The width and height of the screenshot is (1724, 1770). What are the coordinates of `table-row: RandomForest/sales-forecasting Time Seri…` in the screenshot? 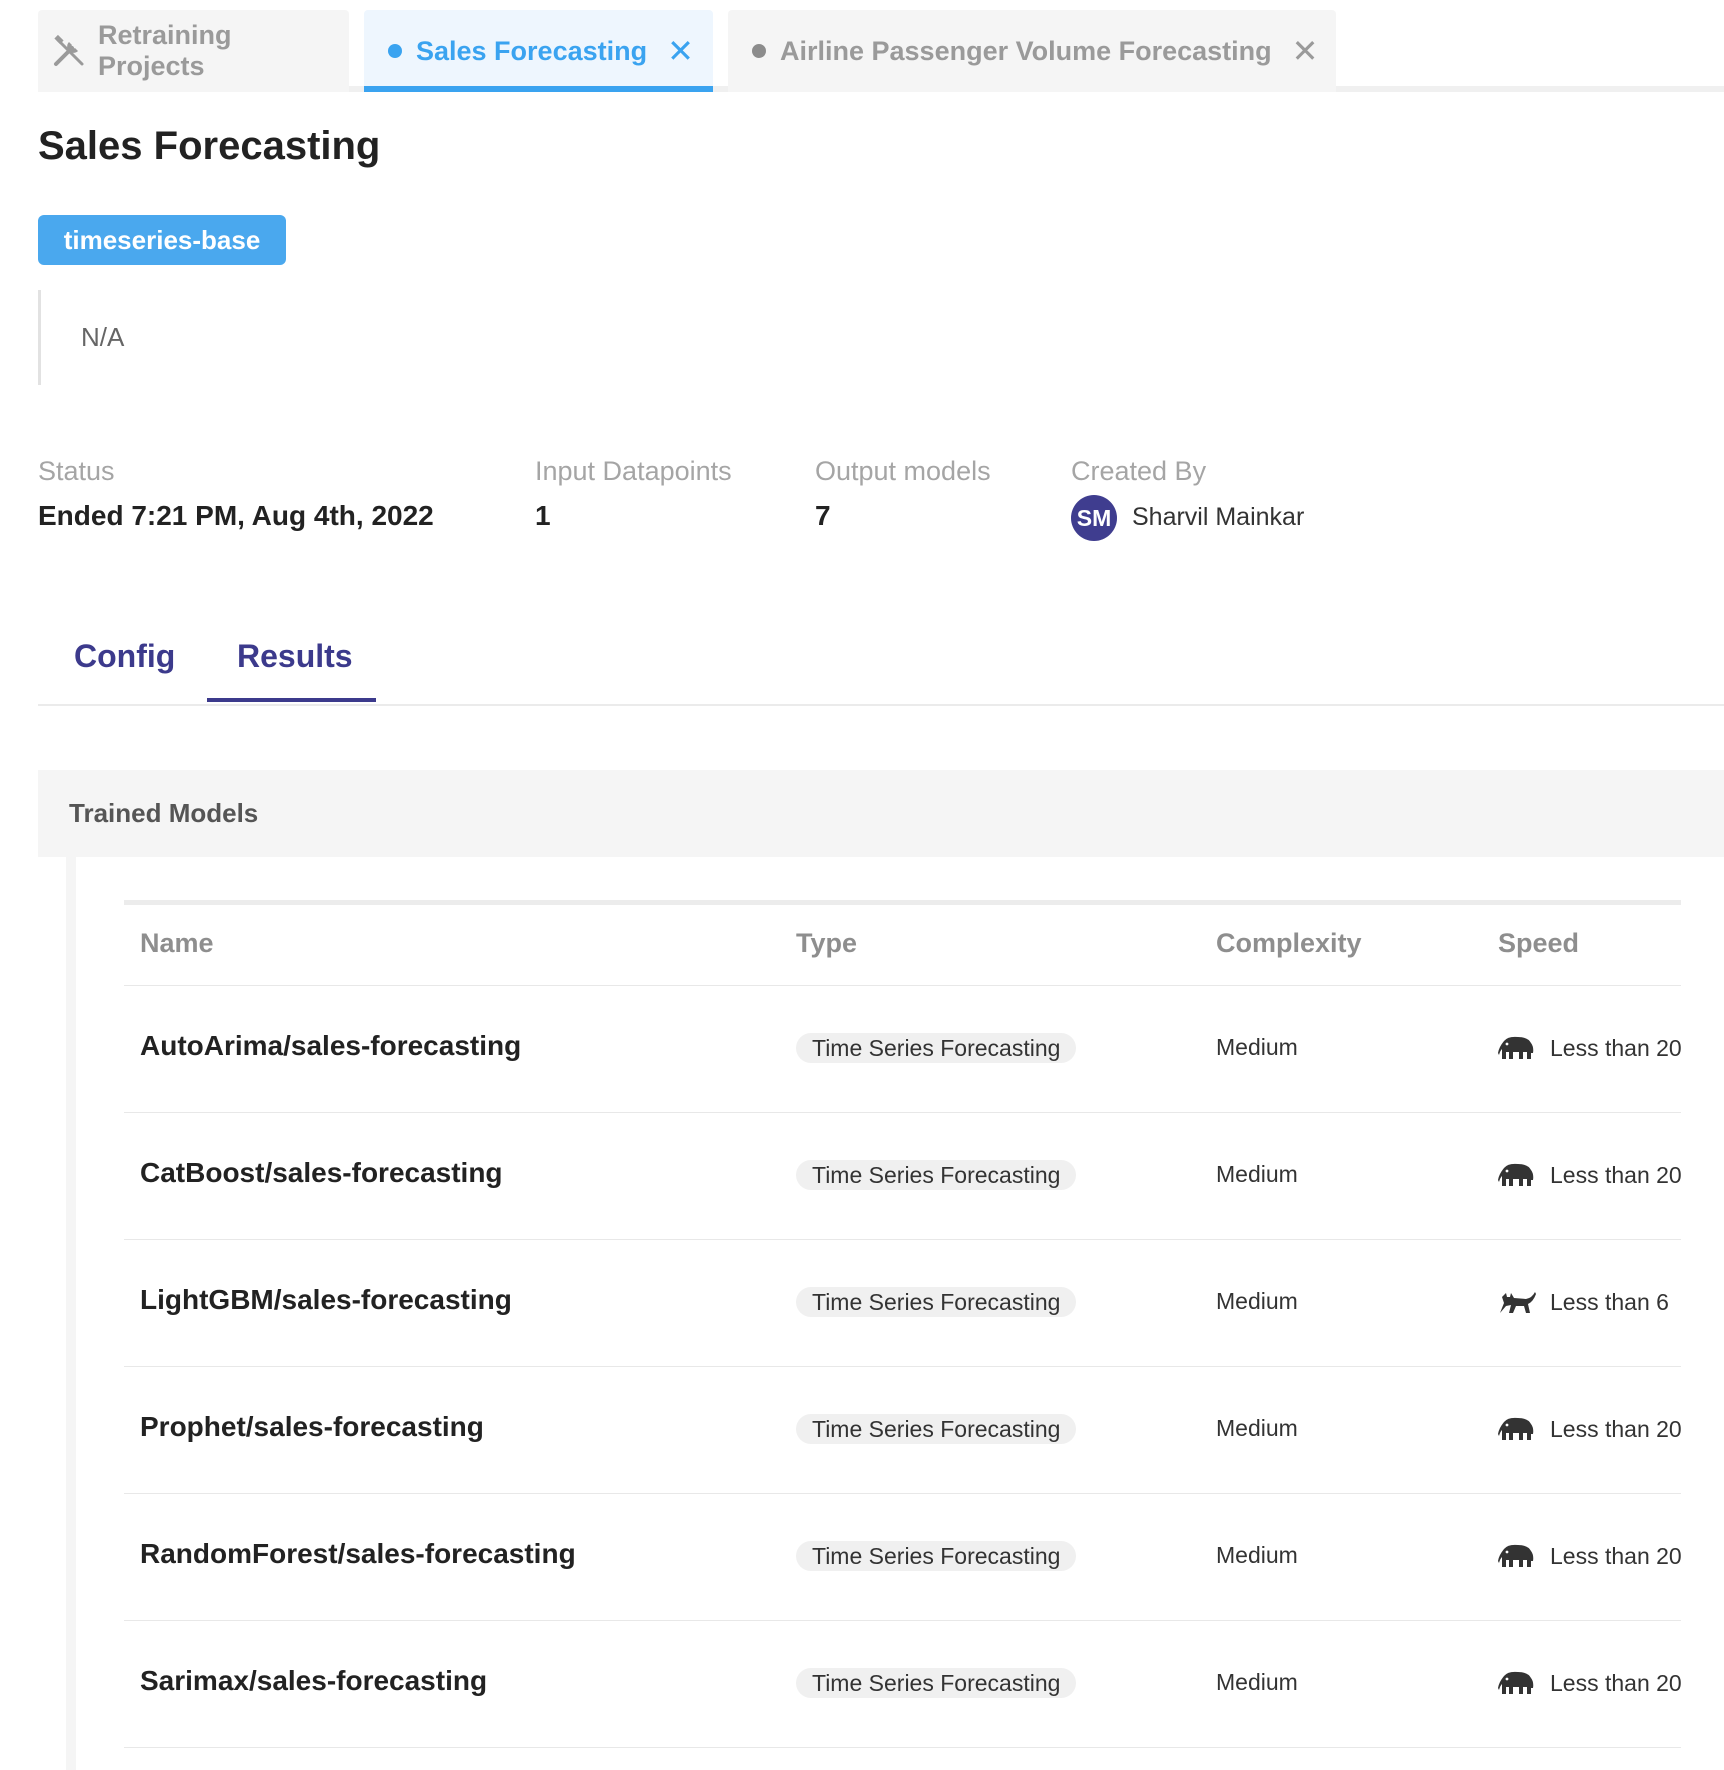 It's located at (902, 1557).